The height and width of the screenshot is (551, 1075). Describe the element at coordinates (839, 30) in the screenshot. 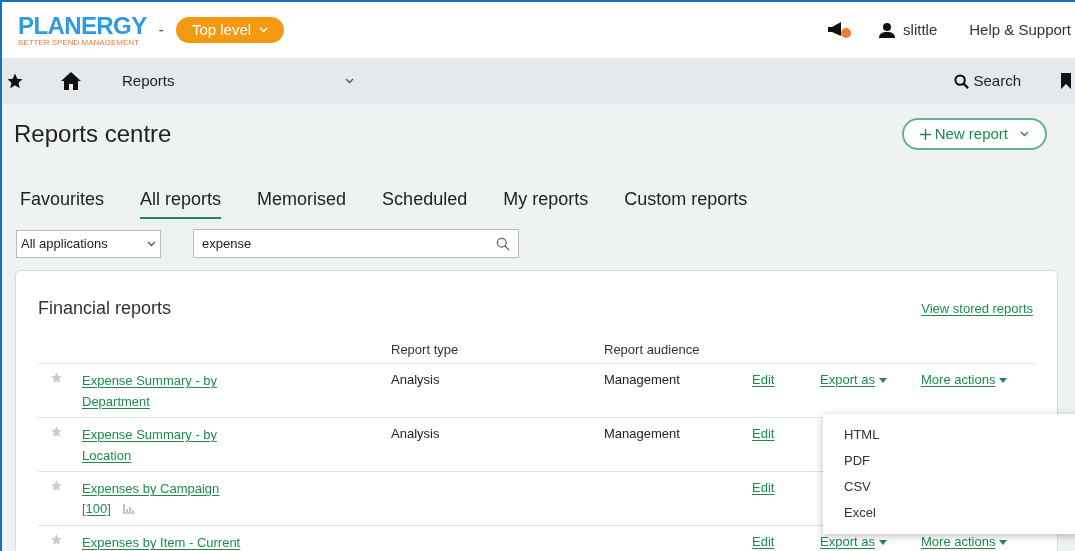

I see `megaphone-icon` at that location.